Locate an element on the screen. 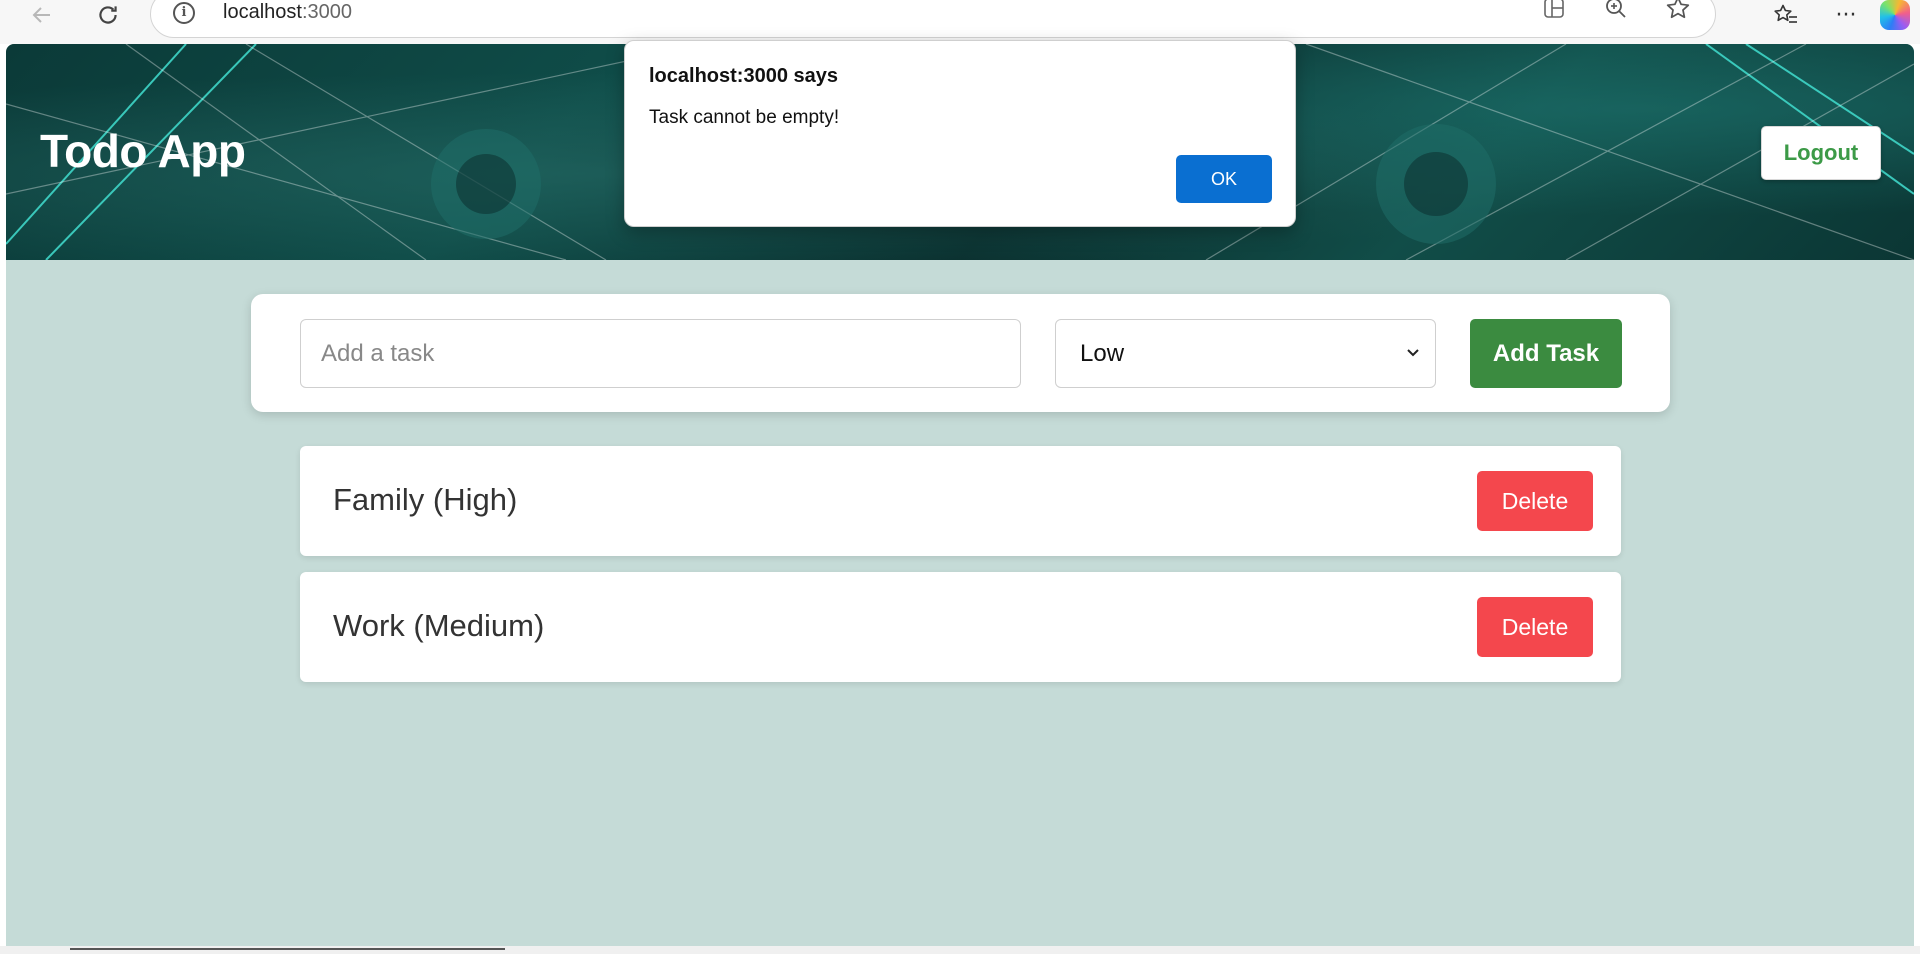 This screenshot has height=954, width=1920. taskbar-indicator is located at coordinates (287, 949).